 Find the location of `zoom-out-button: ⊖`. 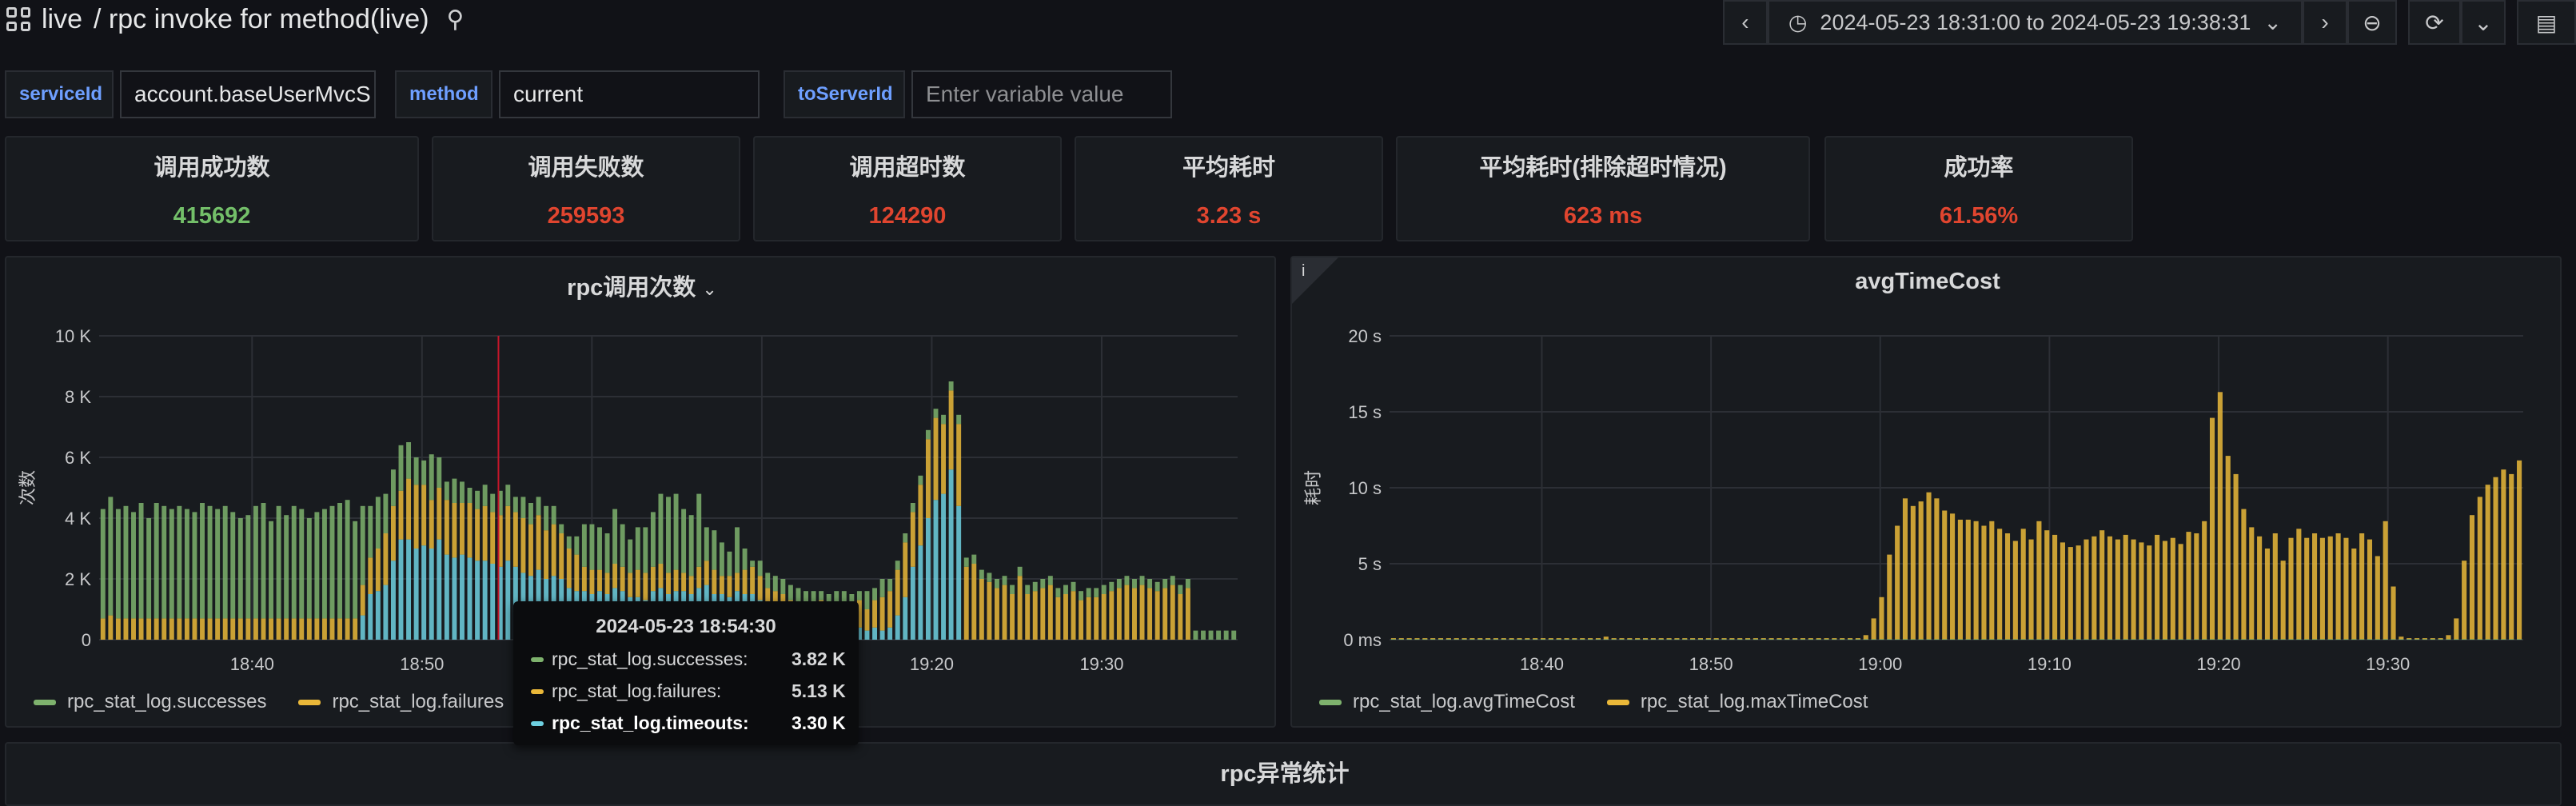

zoom-out-button: ⊖ is located at coordinates (2372, 22).